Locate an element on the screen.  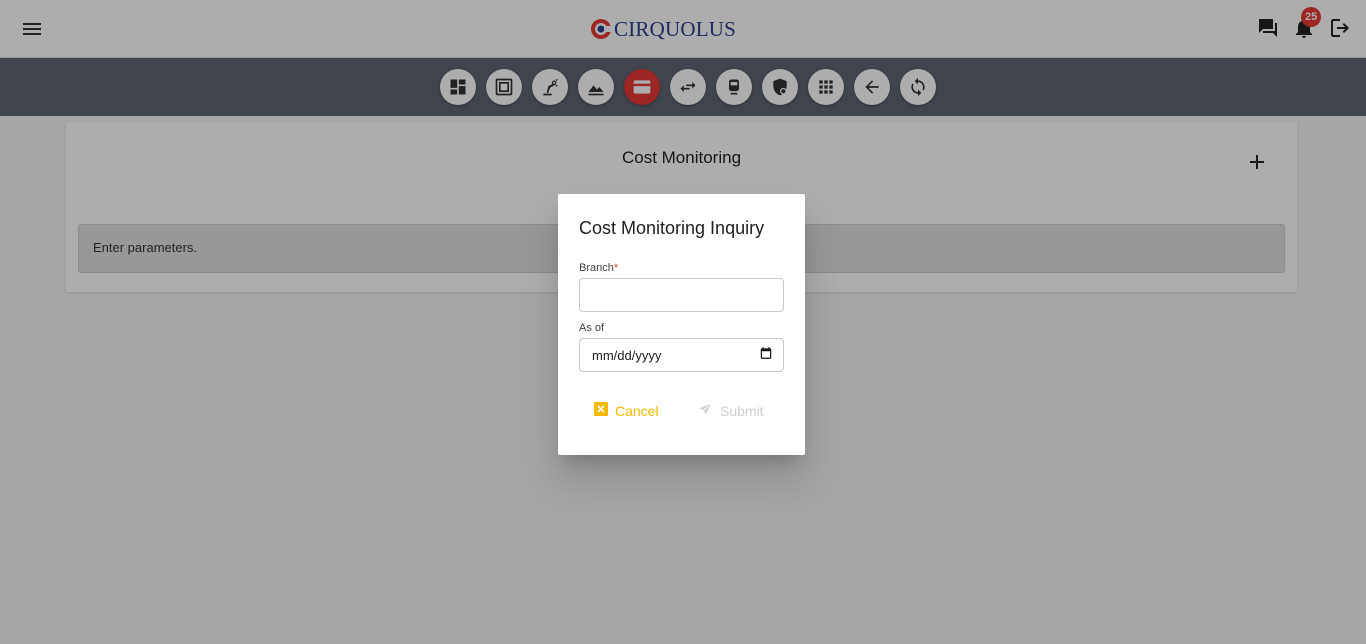
submit-label: Submit is located at coordinates (742, 411).